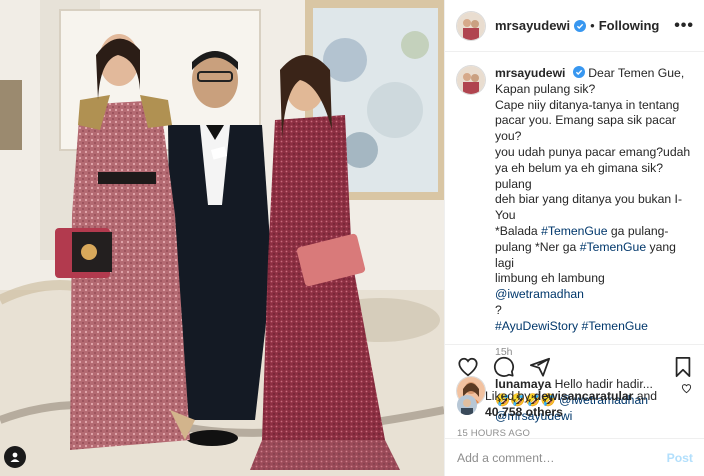  What do you see at coordinates (536, 326) in the screenshot?
I see `hashtag-link: #AyuDewiStory` at bounding box center [536, 326].